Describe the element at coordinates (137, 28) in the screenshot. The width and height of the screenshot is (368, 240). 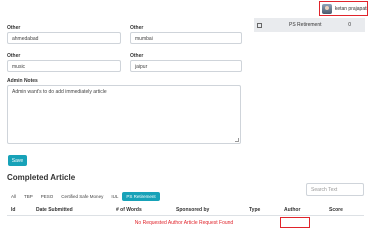
I see `other-label-2: Other` at that location.